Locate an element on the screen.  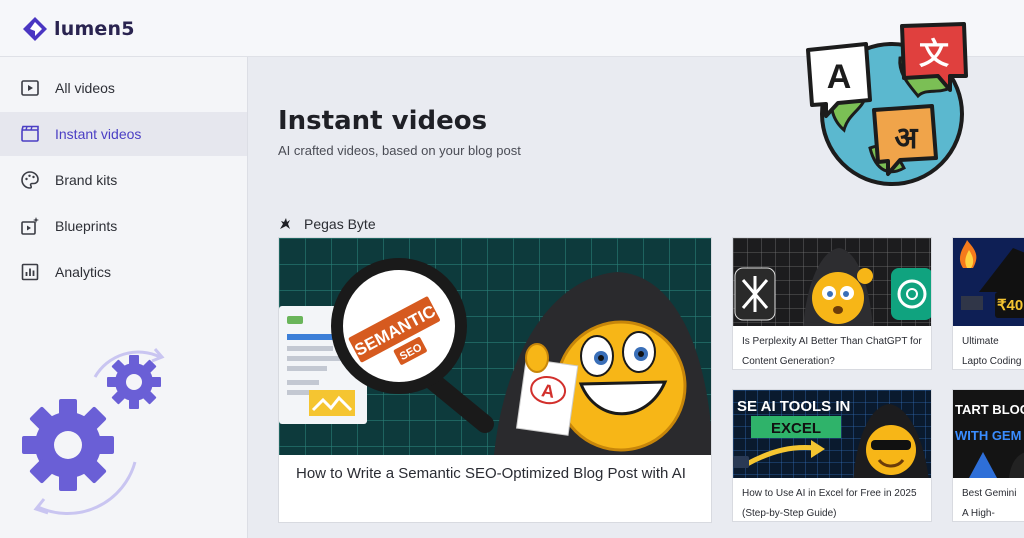
lumen5-logo-icon is located at coordinates (35, 29).